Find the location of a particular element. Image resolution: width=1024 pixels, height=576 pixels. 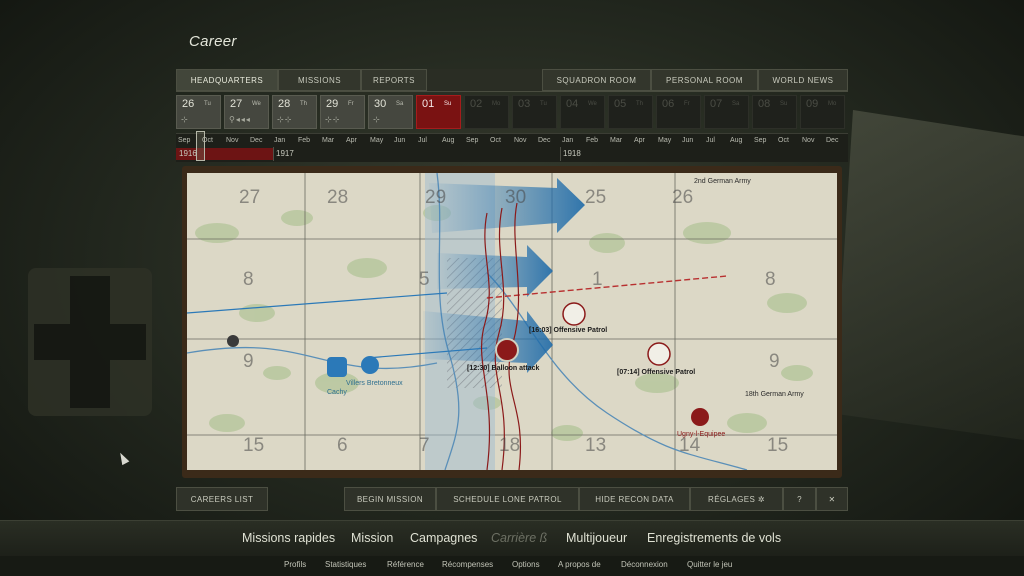

submenu-awards: Récompenses is located at coordinates (467, 564).